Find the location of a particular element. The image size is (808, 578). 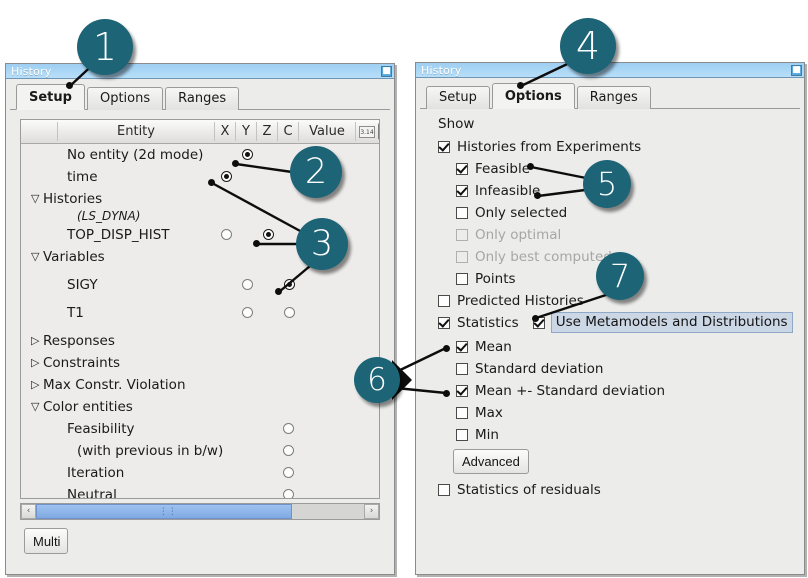

row-label: time is located at coordinates (82, 177).